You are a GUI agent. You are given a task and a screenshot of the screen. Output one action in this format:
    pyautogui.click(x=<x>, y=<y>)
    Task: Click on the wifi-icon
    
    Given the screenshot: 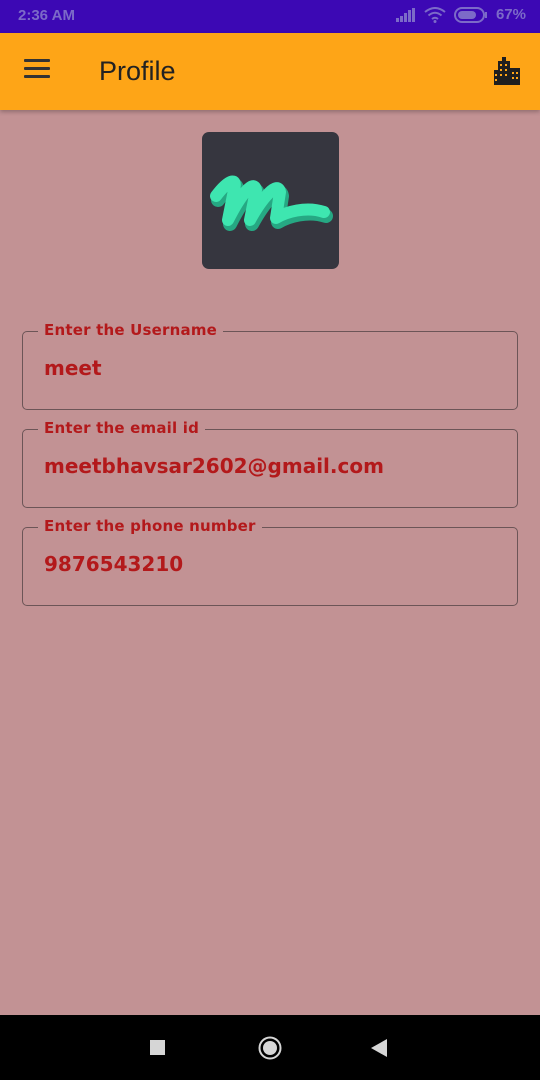 What is the action you would take?
    pyautogui.click(x=435, y=14)
    